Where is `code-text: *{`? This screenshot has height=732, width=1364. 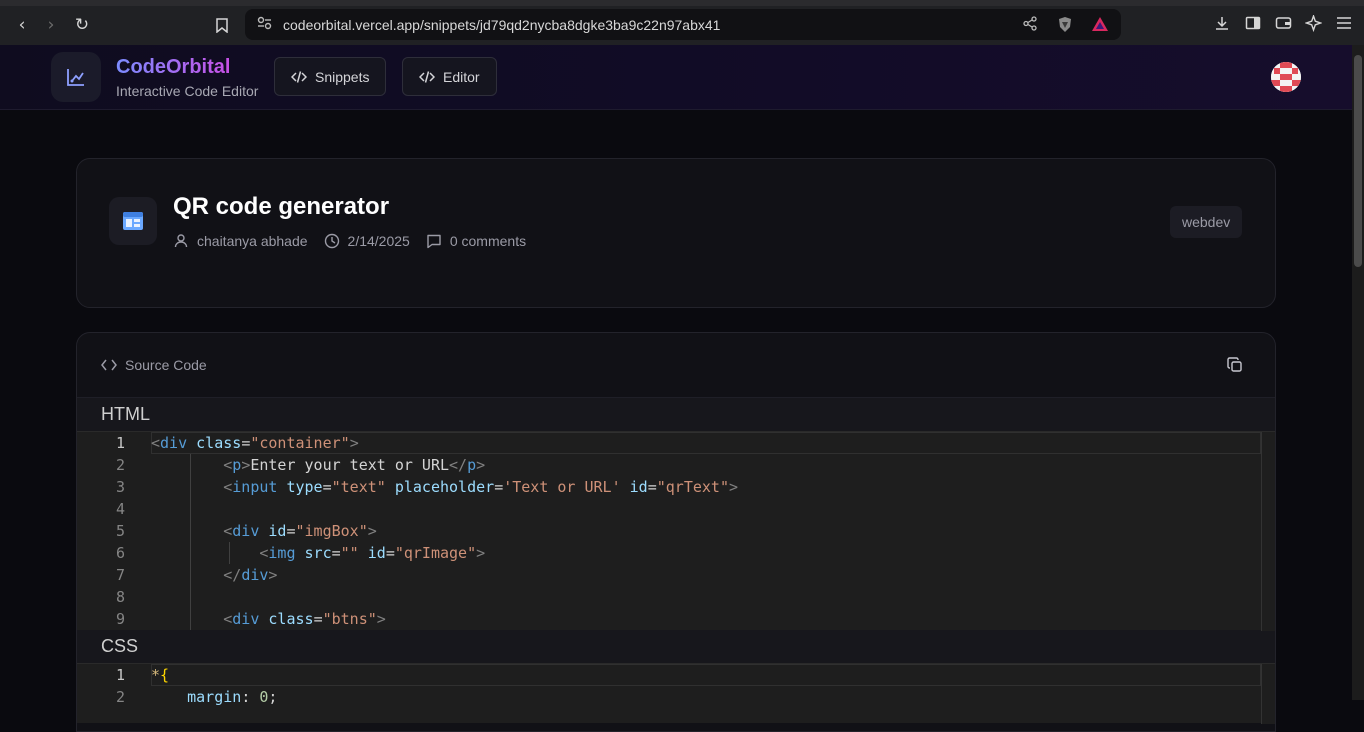 code-text: *{ is located at coordinates (160, 675).